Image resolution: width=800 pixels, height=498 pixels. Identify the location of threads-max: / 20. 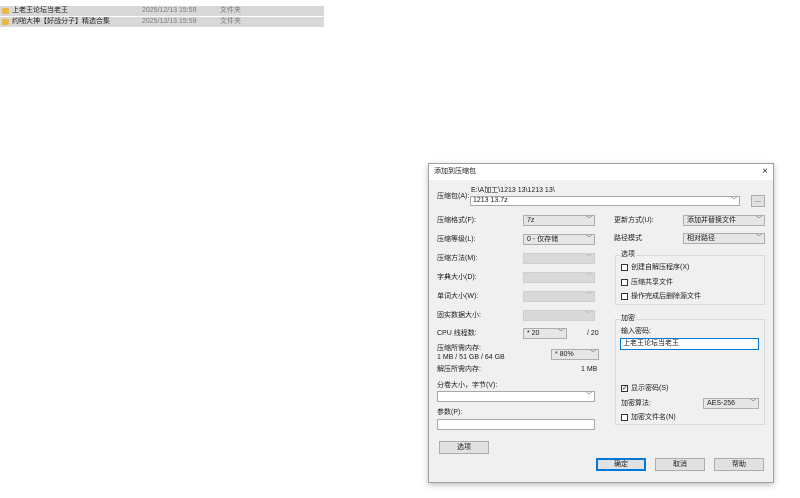
(593, 333).